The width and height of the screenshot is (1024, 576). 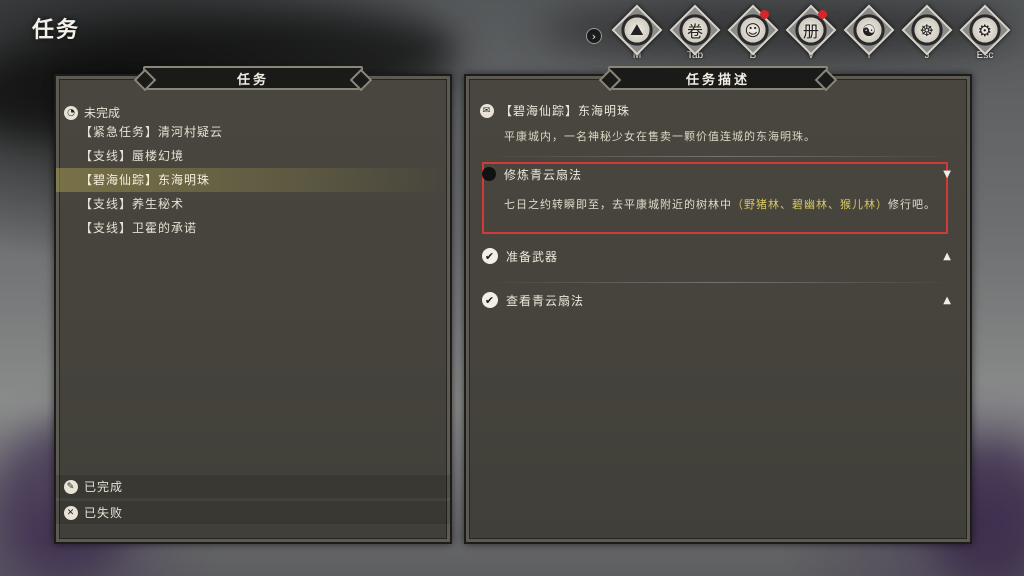 I want to click on completed-scroll-icon: ✎, so click(x=71, y=486).